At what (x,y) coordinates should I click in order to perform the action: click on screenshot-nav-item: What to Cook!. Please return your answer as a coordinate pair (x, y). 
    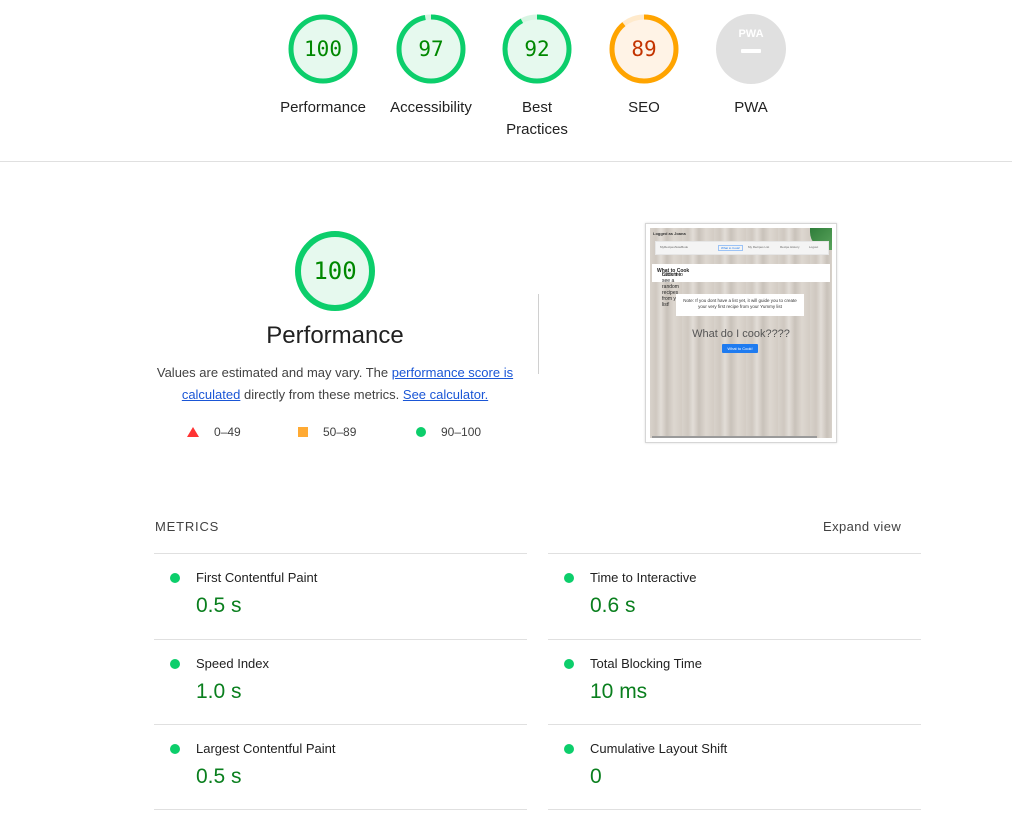
    Looking at the image, I should click on (731, 248).